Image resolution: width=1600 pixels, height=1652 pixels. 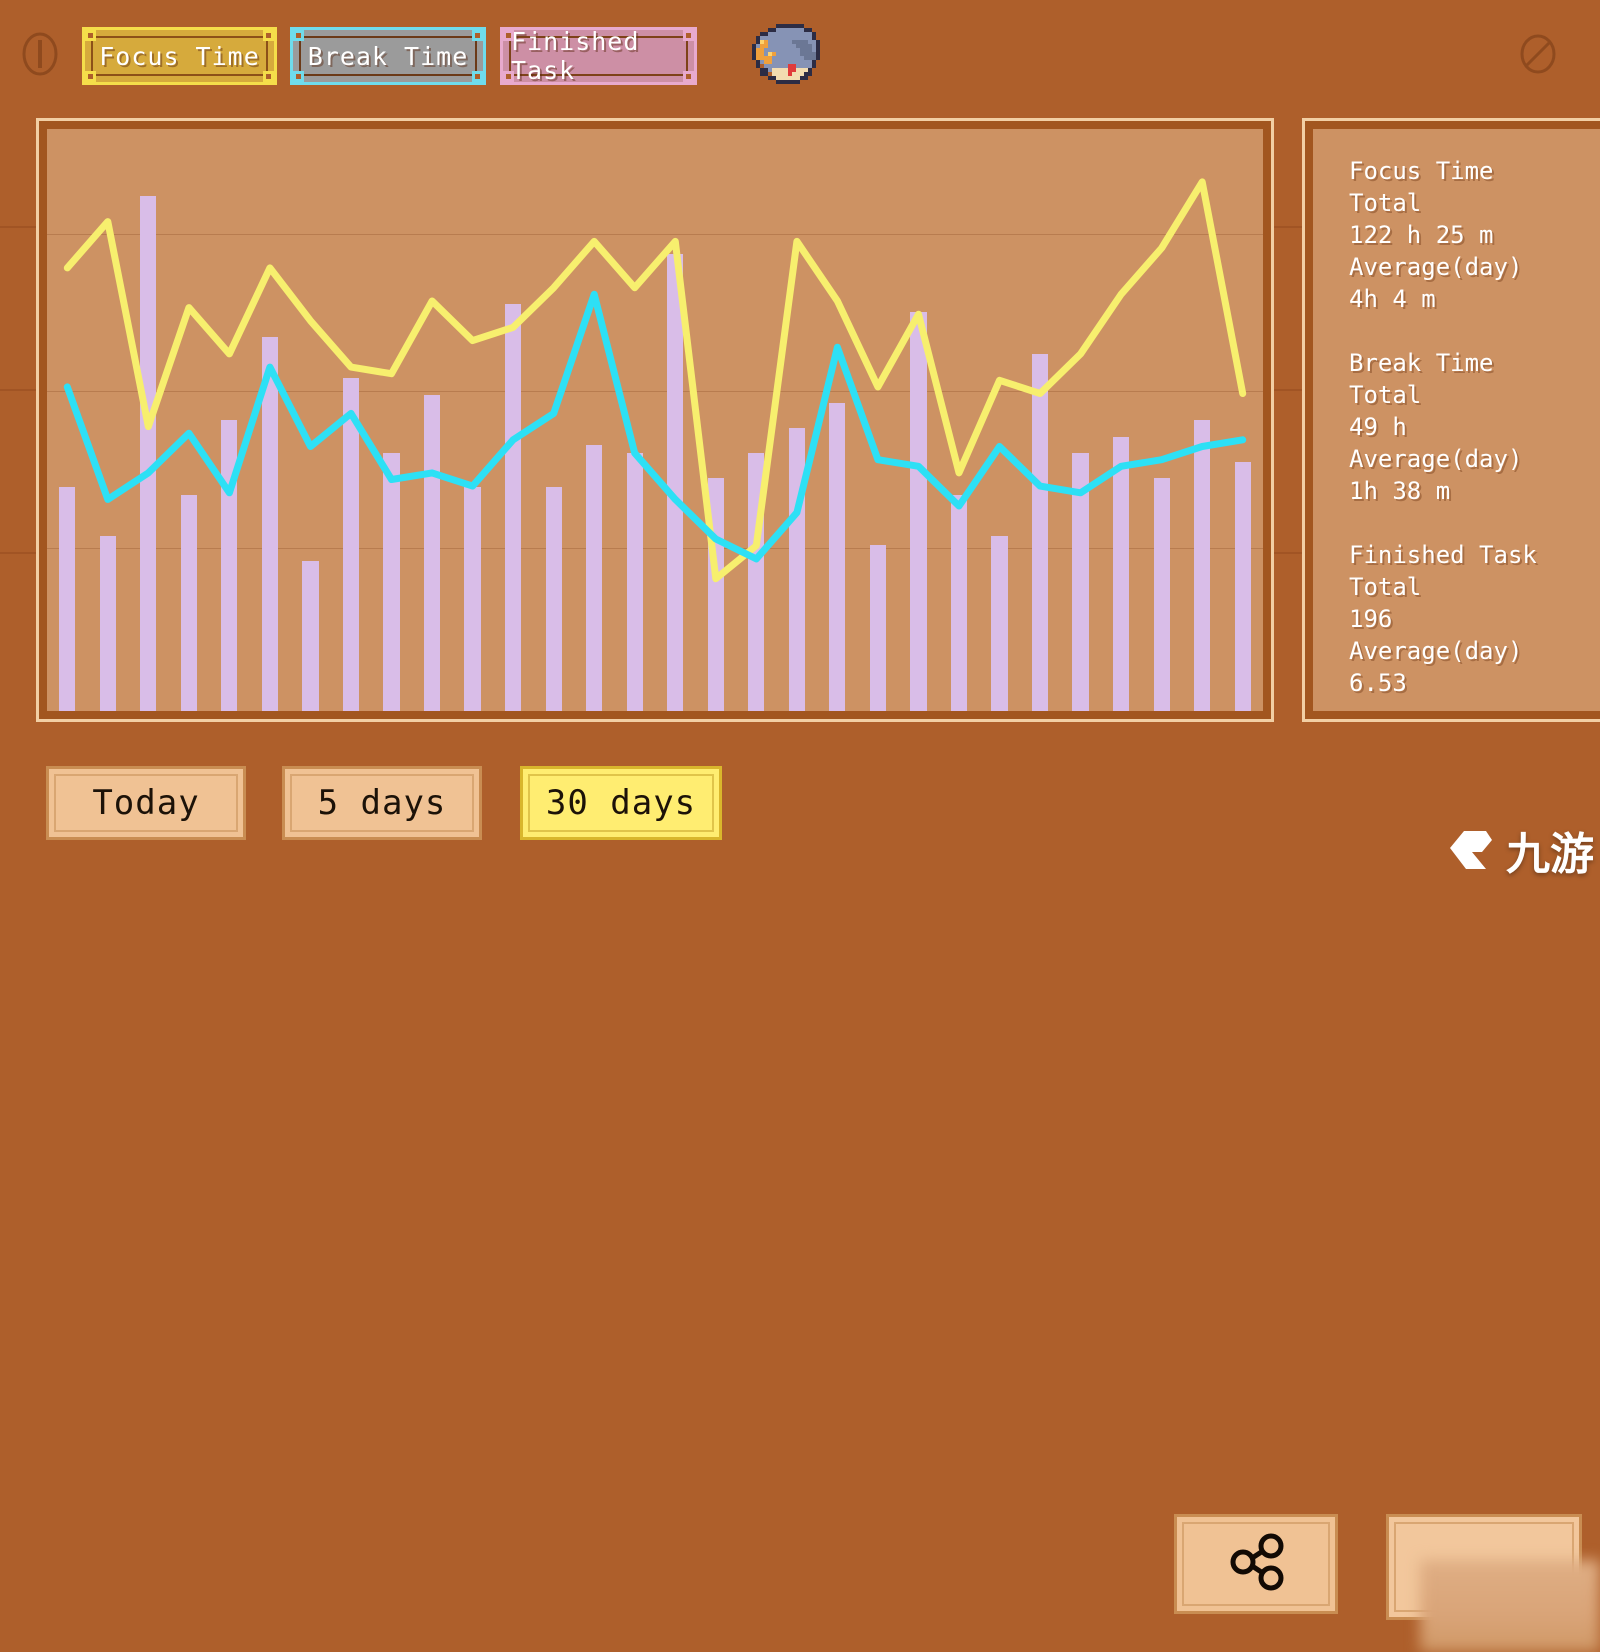 What do you see at coordinates (1443, 555) in the screenshot?
I see `stat-title: Finished Task` at bounding box center [1443, 555].